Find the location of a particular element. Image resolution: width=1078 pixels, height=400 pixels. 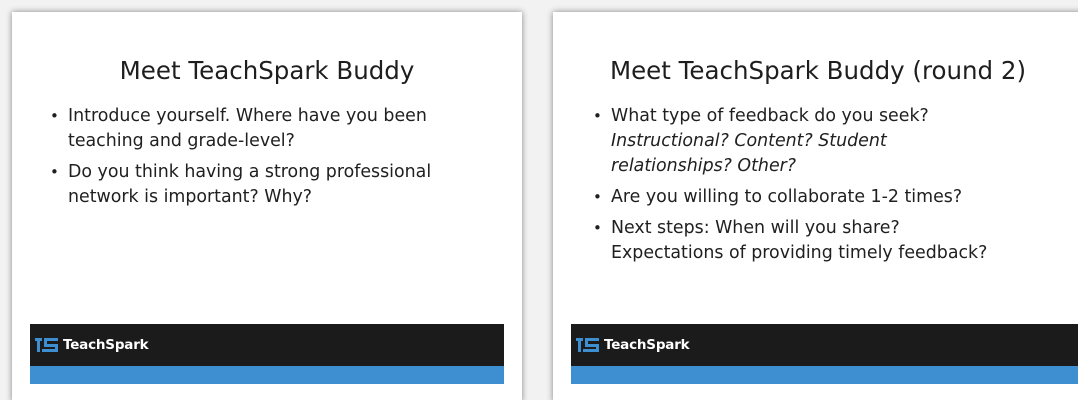

bullet-text: Introduce yourself. Where have you been is located at coordinates (247, 116).